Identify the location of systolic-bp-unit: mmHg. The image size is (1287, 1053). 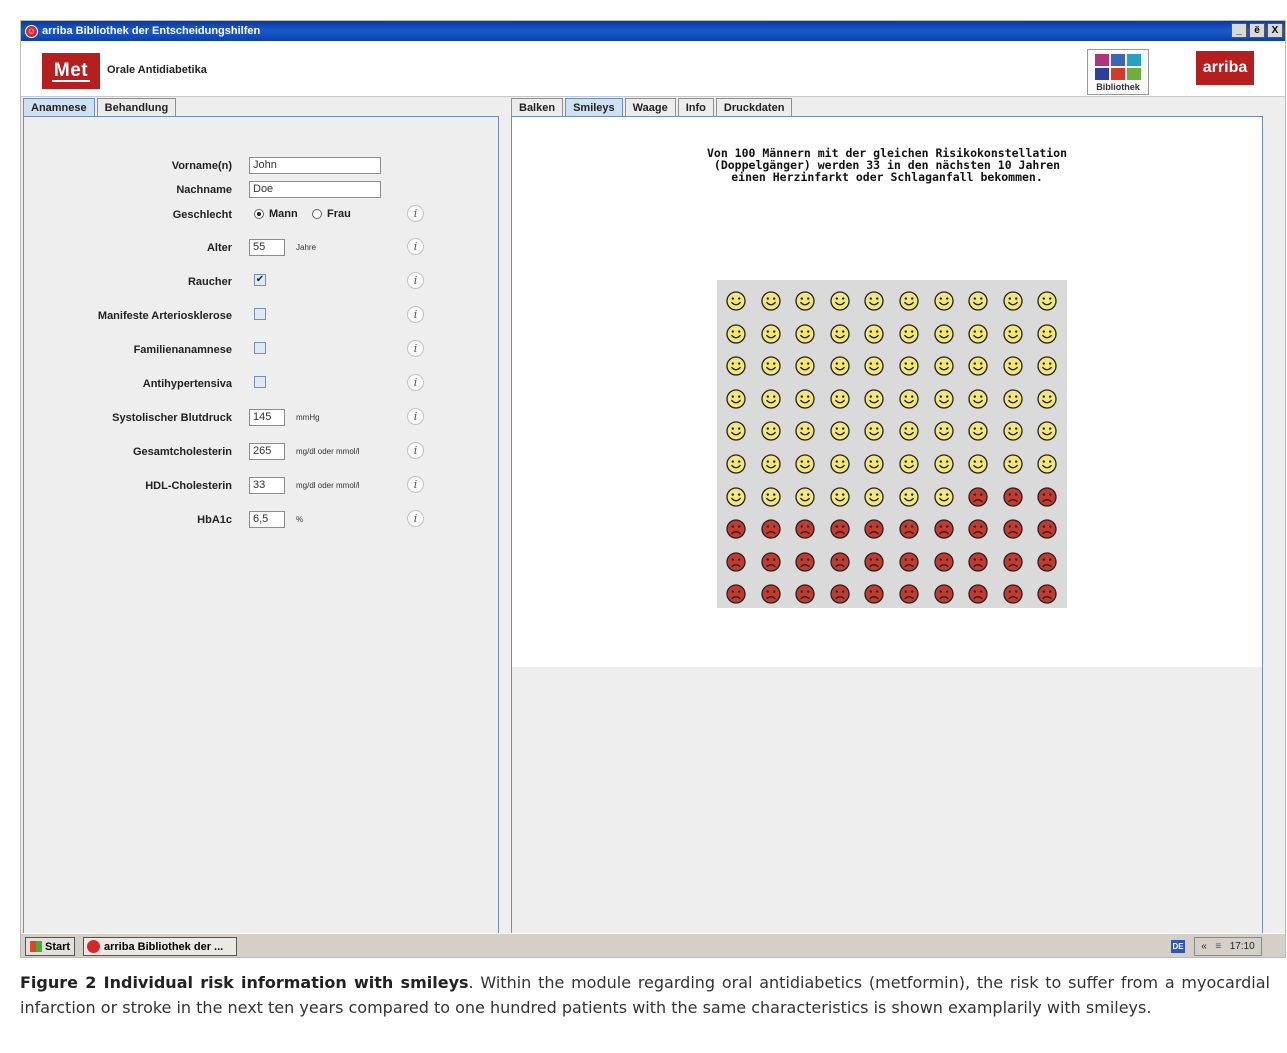
(308, 417).